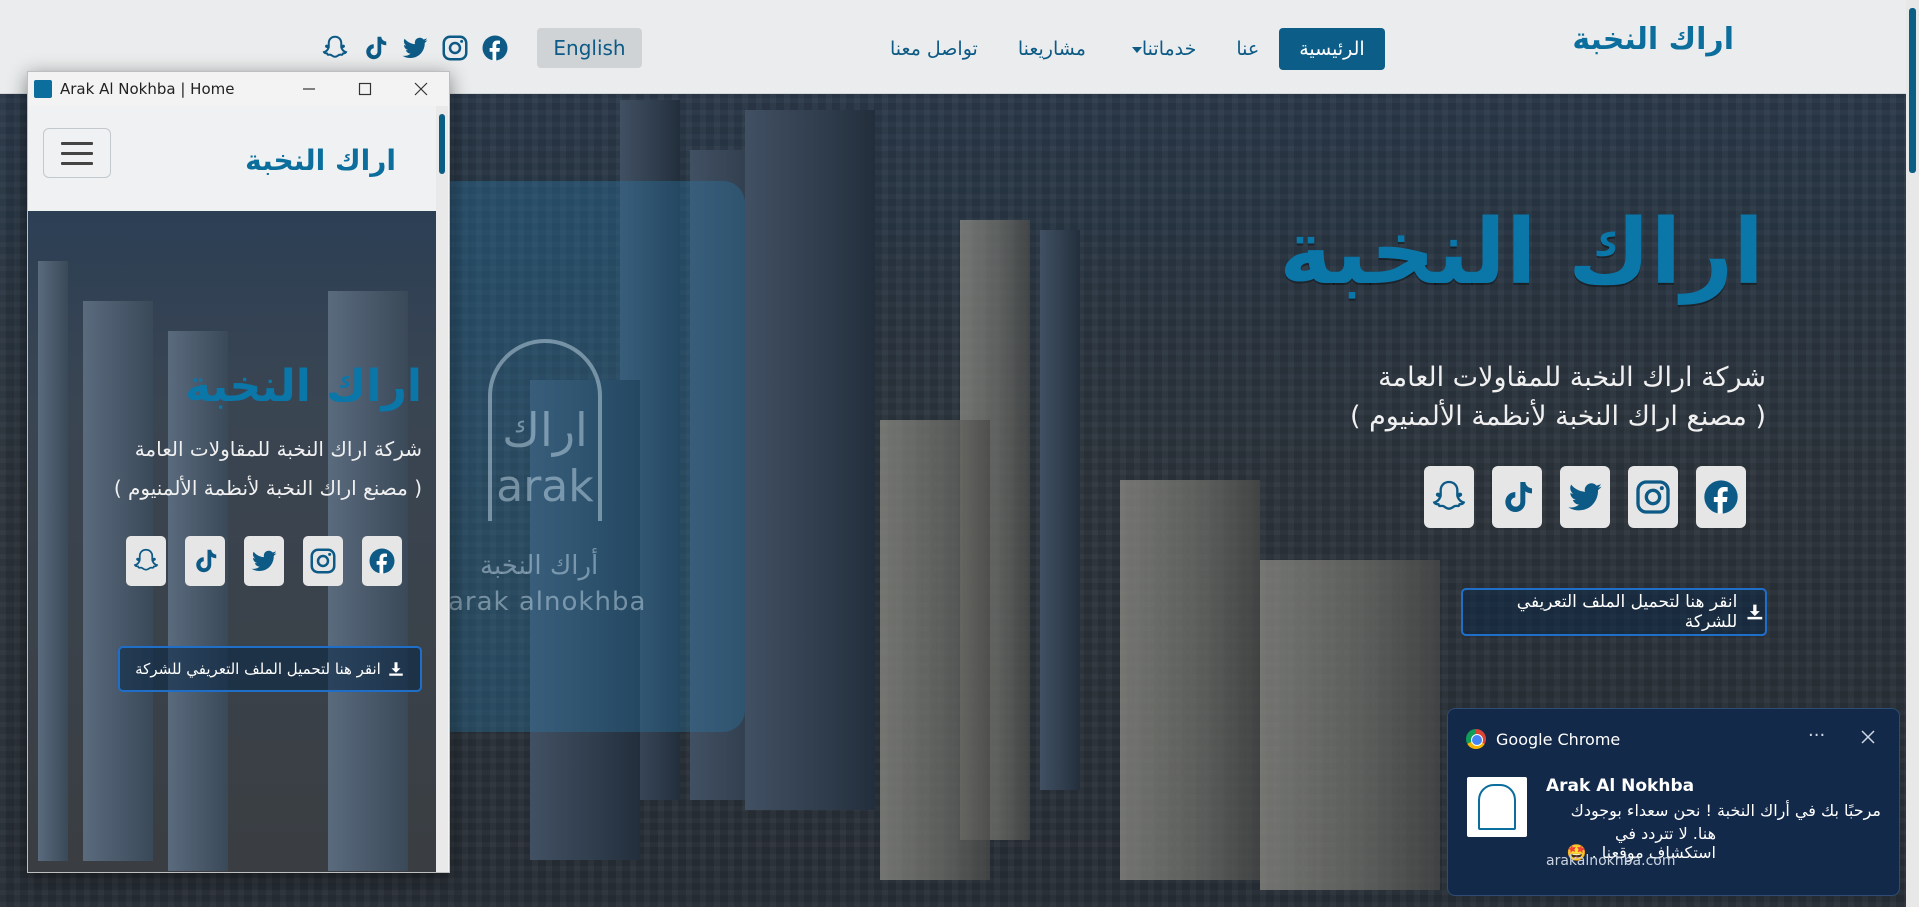  Describe the element at coordinates (1912, 453) in the screenshot. I see `page-scrollbar` at that location.